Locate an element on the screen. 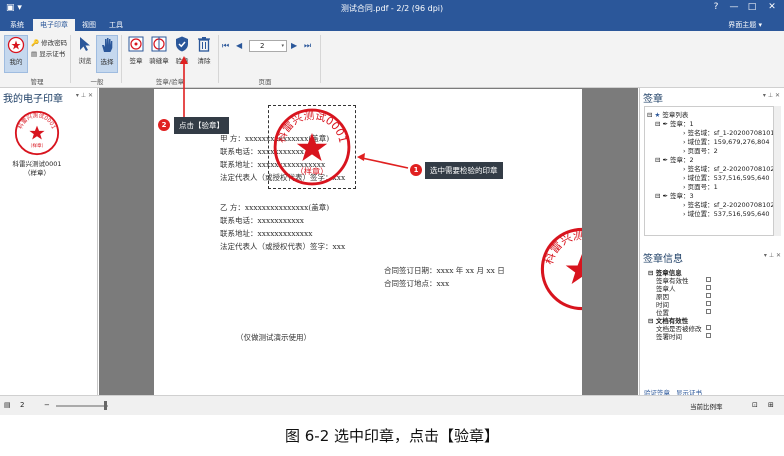 This screenshot has height=456, width=784. zoom-out-icon: − is located at coordinates (47, 405).